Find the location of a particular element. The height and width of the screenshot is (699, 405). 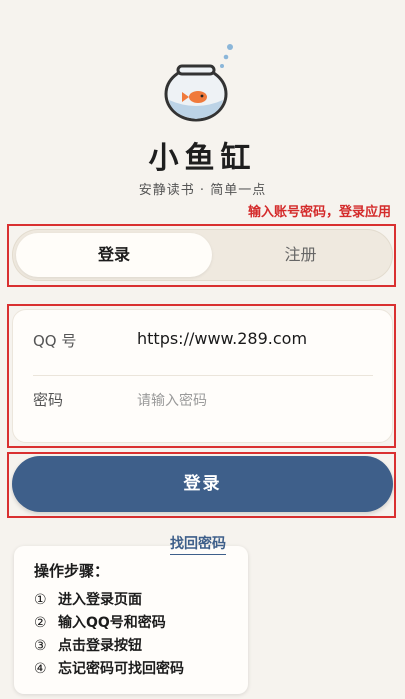

account-label: QQ 号 is located at coordinates (55, 341).